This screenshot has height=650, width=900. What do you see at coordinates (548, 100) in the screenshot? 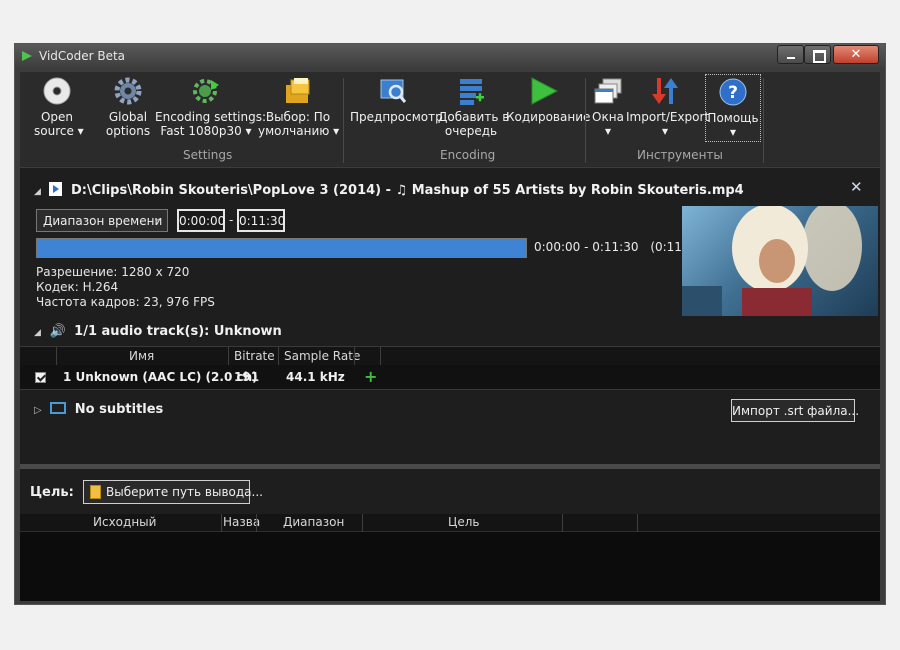
I see `encode-button: Кодирование` at bounding box center [548, 100].